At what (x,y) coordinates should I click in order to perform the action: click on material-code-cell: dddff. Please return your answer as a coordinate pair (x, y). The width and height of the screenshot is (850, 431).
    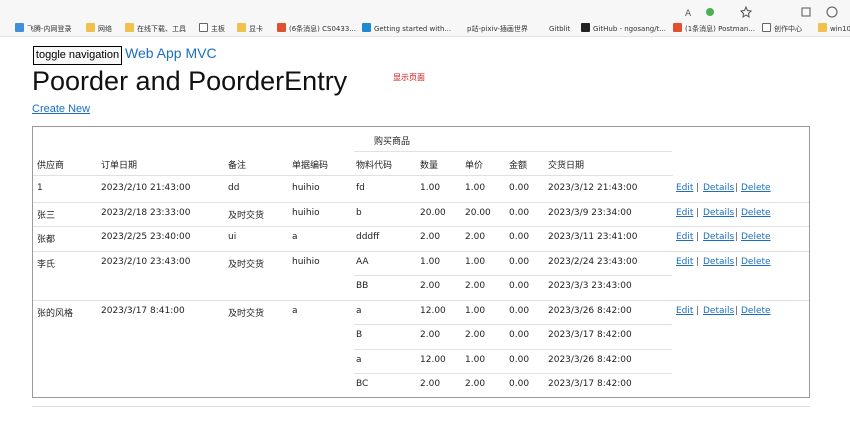
    Looking at the image, I should click on (368, 237).